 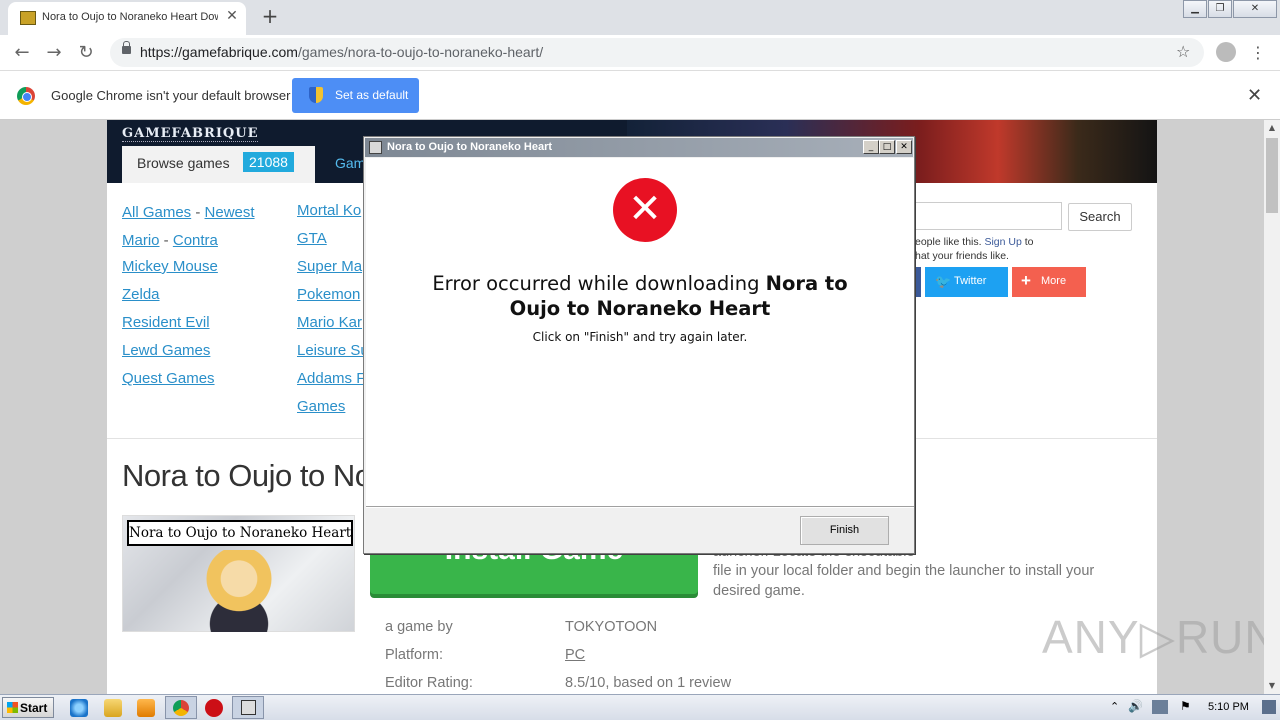 I want to click on scroll-thumb, so click(x=1272, y=175).